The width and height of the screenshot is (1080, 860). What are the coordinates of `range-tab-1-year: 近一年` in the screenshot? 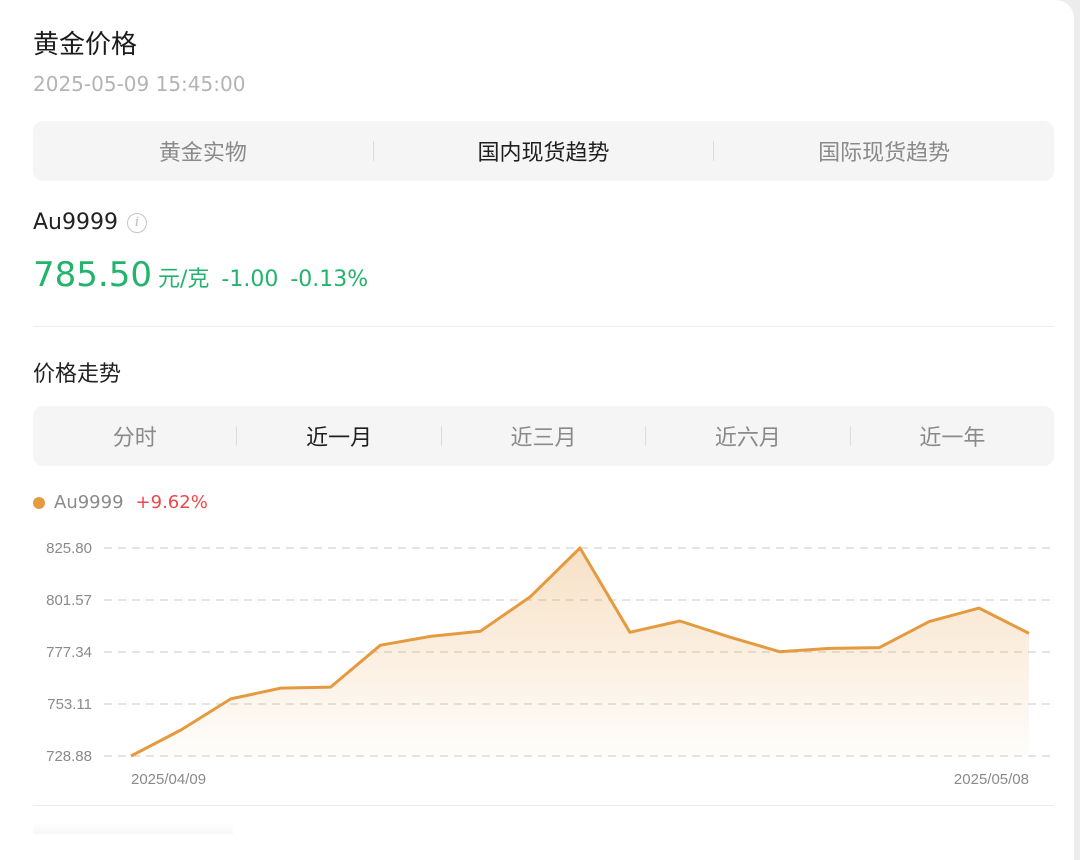 It's located at (952, 436).